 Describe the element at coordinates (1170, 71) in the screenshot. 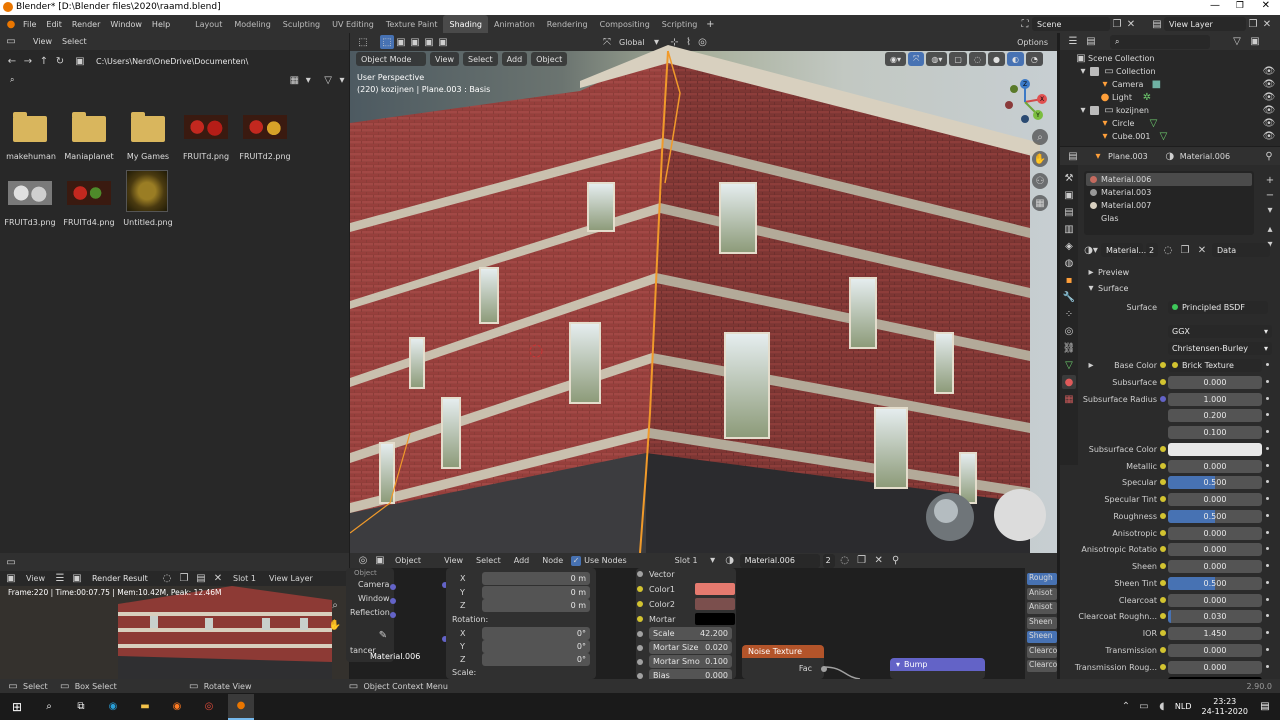

I see `outliner-item: ▾ ▭ Collection 👁` at that location.